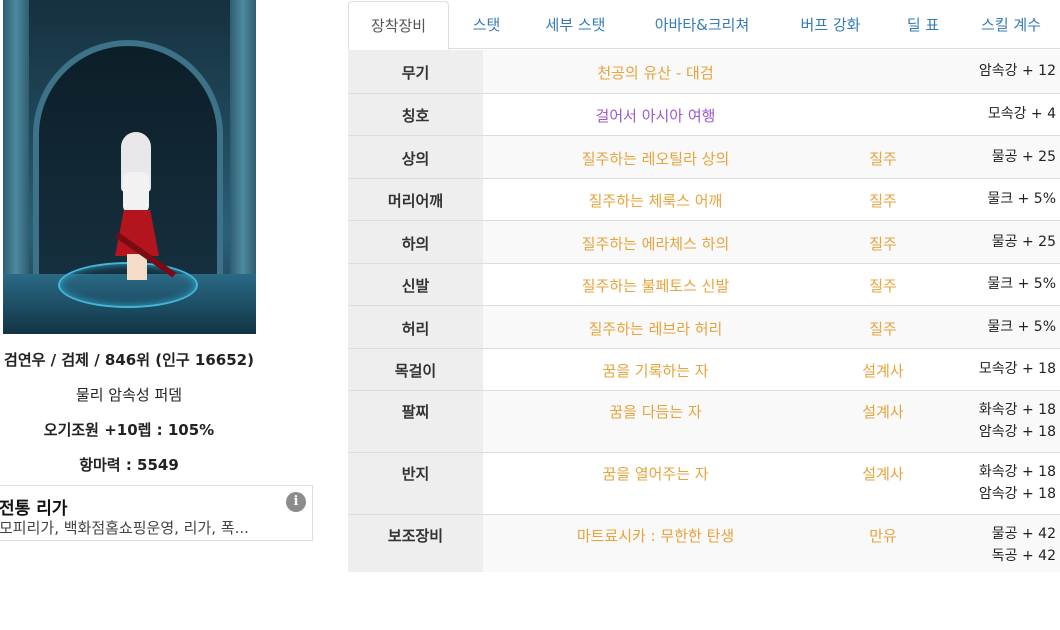  What do you see at coordinates (415, 284) in the screenshot?
I see `equipment-slot-label: 신발` at bounding box center [415, 284].